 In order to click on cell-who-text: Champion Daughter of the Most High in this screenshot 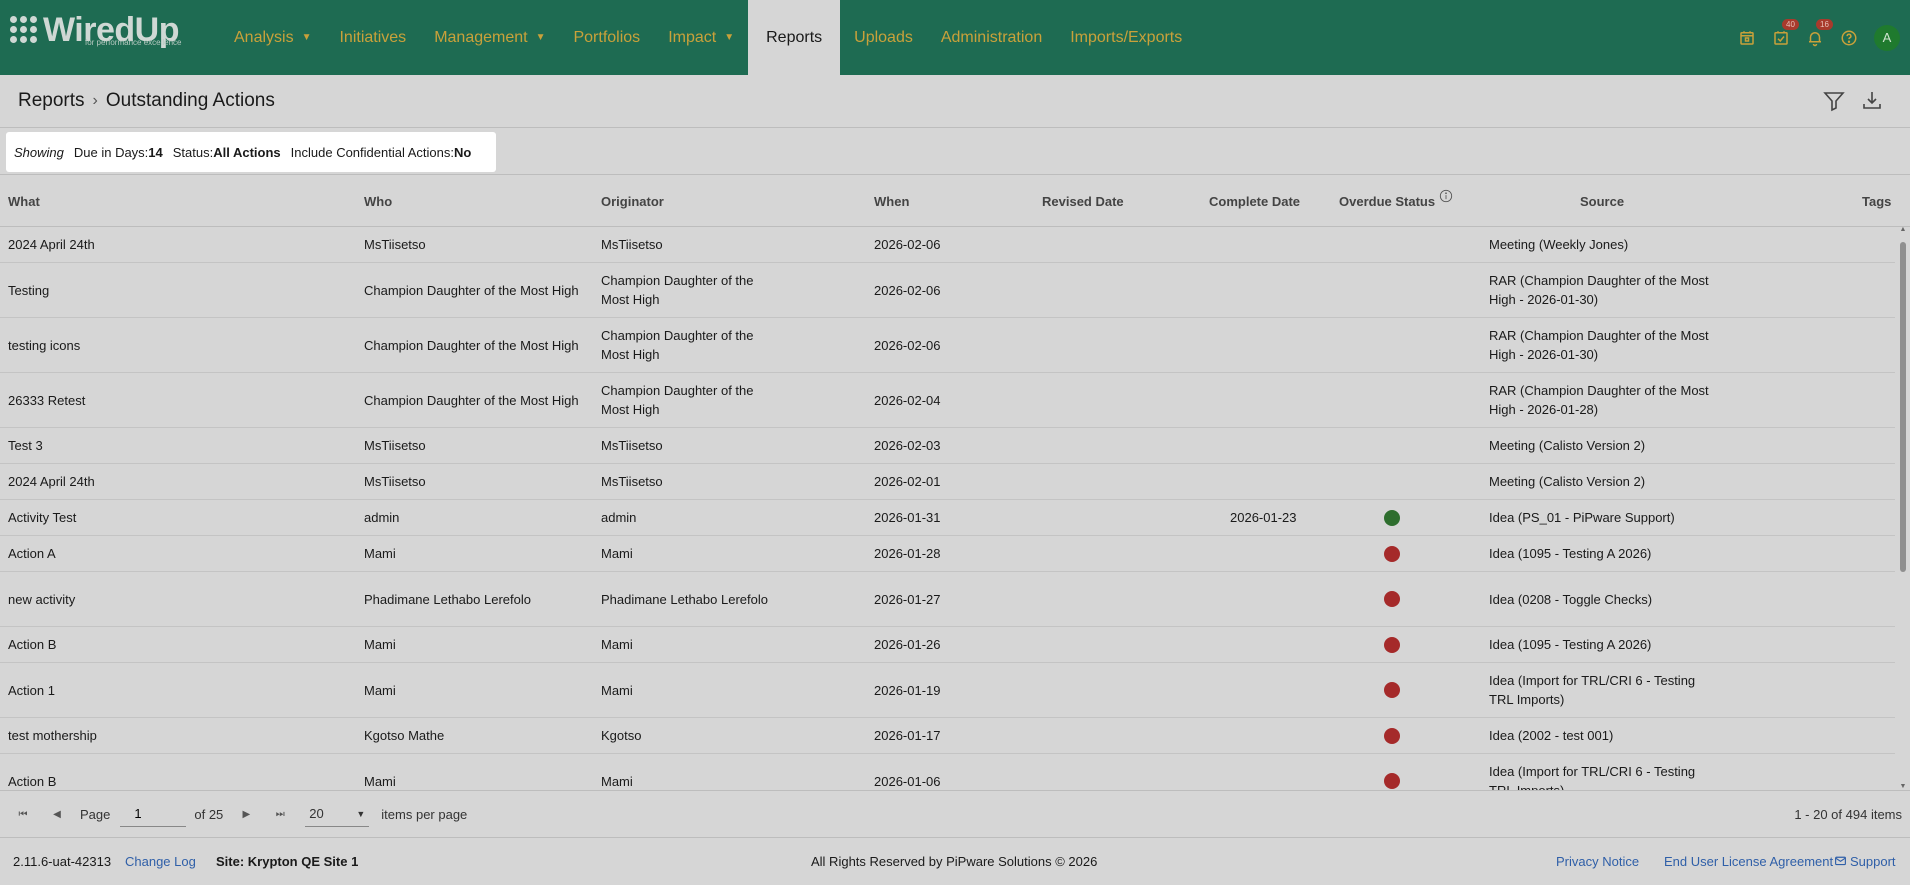, I will do `click(471, 290)`.